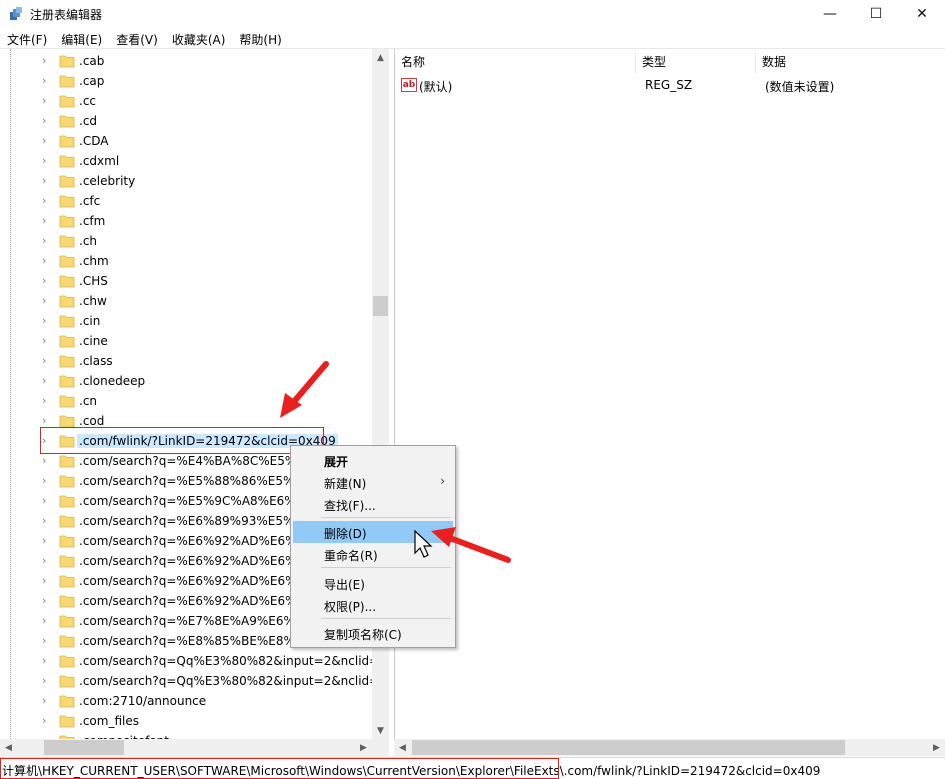 This screenshot has height=779, width=945. What do you see at coordinates (186, 241) in the screenshot?
I see `tree-item: › .ch` at bounding box center [186, 241].